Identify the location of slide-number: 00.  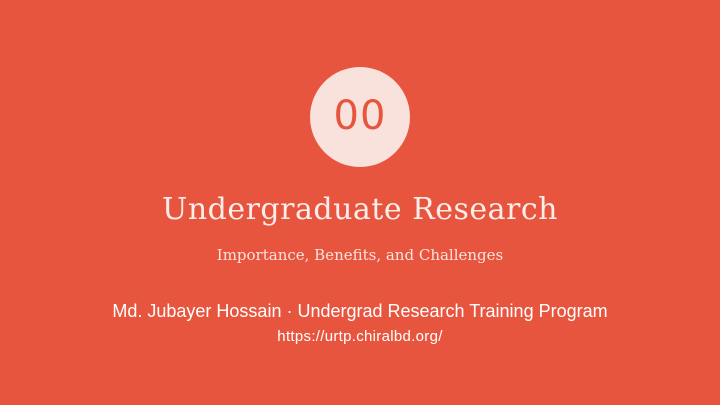
(360, 116).